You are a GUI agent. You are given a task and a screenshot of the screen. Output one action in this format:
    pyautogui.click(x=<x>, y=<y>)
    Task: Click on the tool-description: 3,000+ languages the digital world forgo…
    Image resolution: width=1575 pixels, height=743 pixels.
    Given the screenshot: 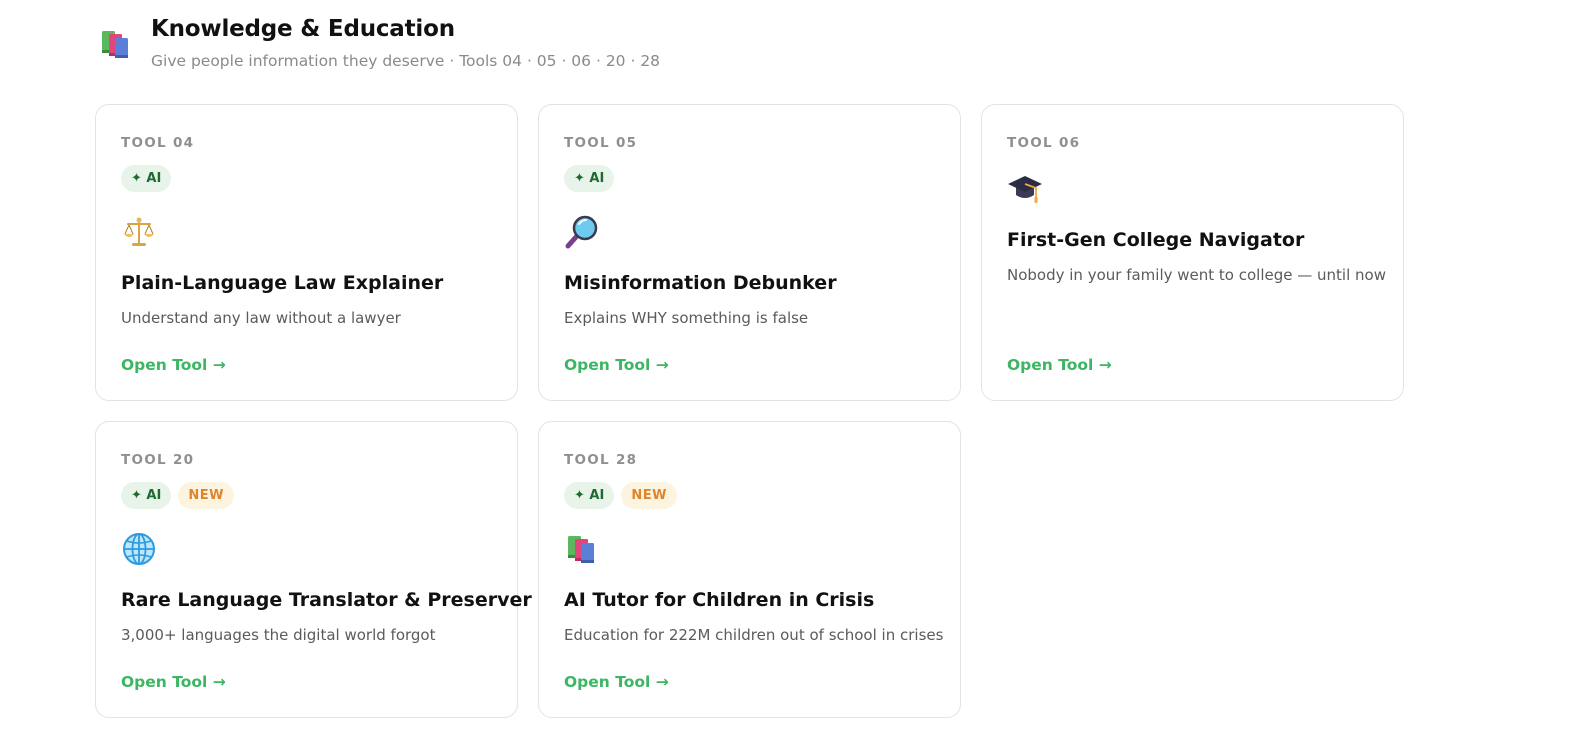 What is the action you would take?
    pyautogui.click(x=278, y=635)
    